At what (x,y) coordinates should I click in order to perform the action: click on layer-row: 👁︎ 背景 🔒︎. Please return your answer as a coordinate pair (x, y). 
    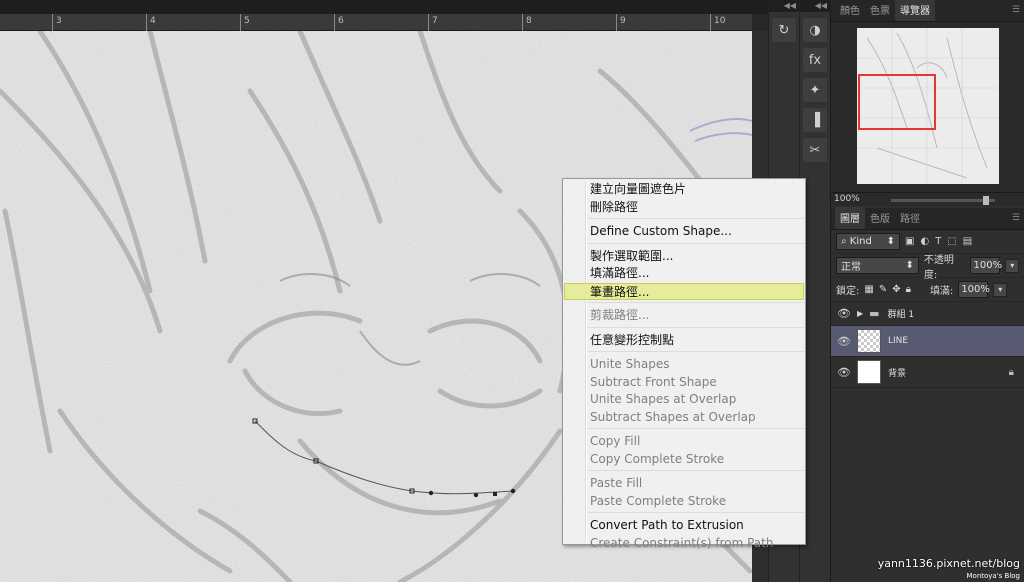
    Looking at the image, I should click on (927, 372).